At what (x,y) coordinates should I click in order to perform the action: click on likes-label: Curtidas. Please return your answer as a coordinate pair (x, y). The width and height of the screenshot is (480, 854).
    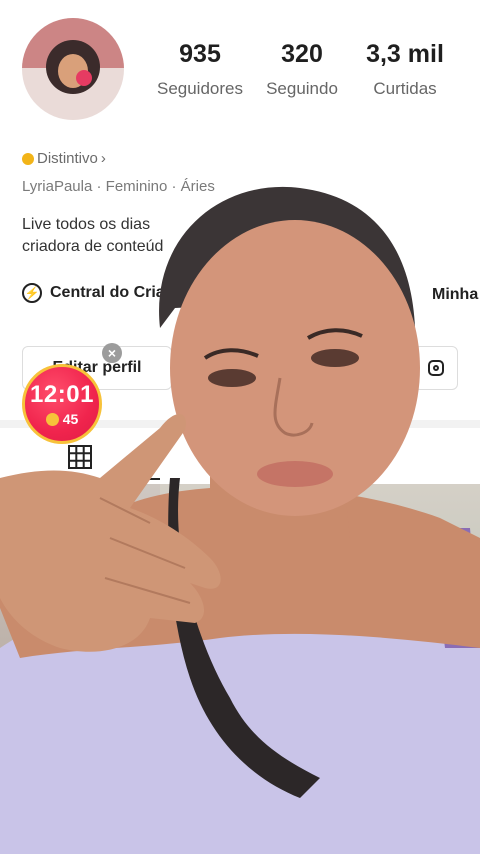
    Looking at the image, I should click on (405, 88).